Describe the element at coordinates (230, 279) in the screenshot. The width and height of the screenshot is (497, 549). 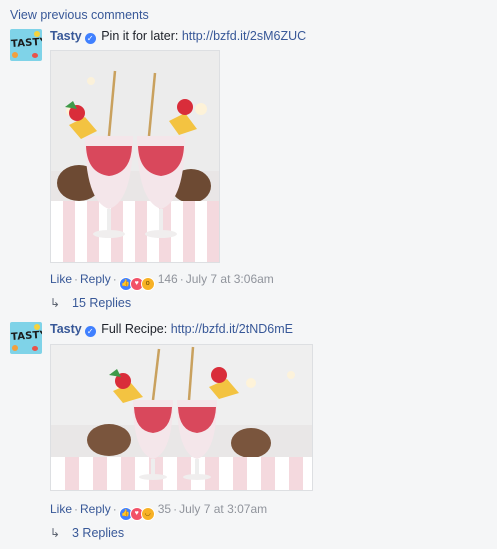
I see `comment-timestamp: July 7 at 3:06am` at that location.